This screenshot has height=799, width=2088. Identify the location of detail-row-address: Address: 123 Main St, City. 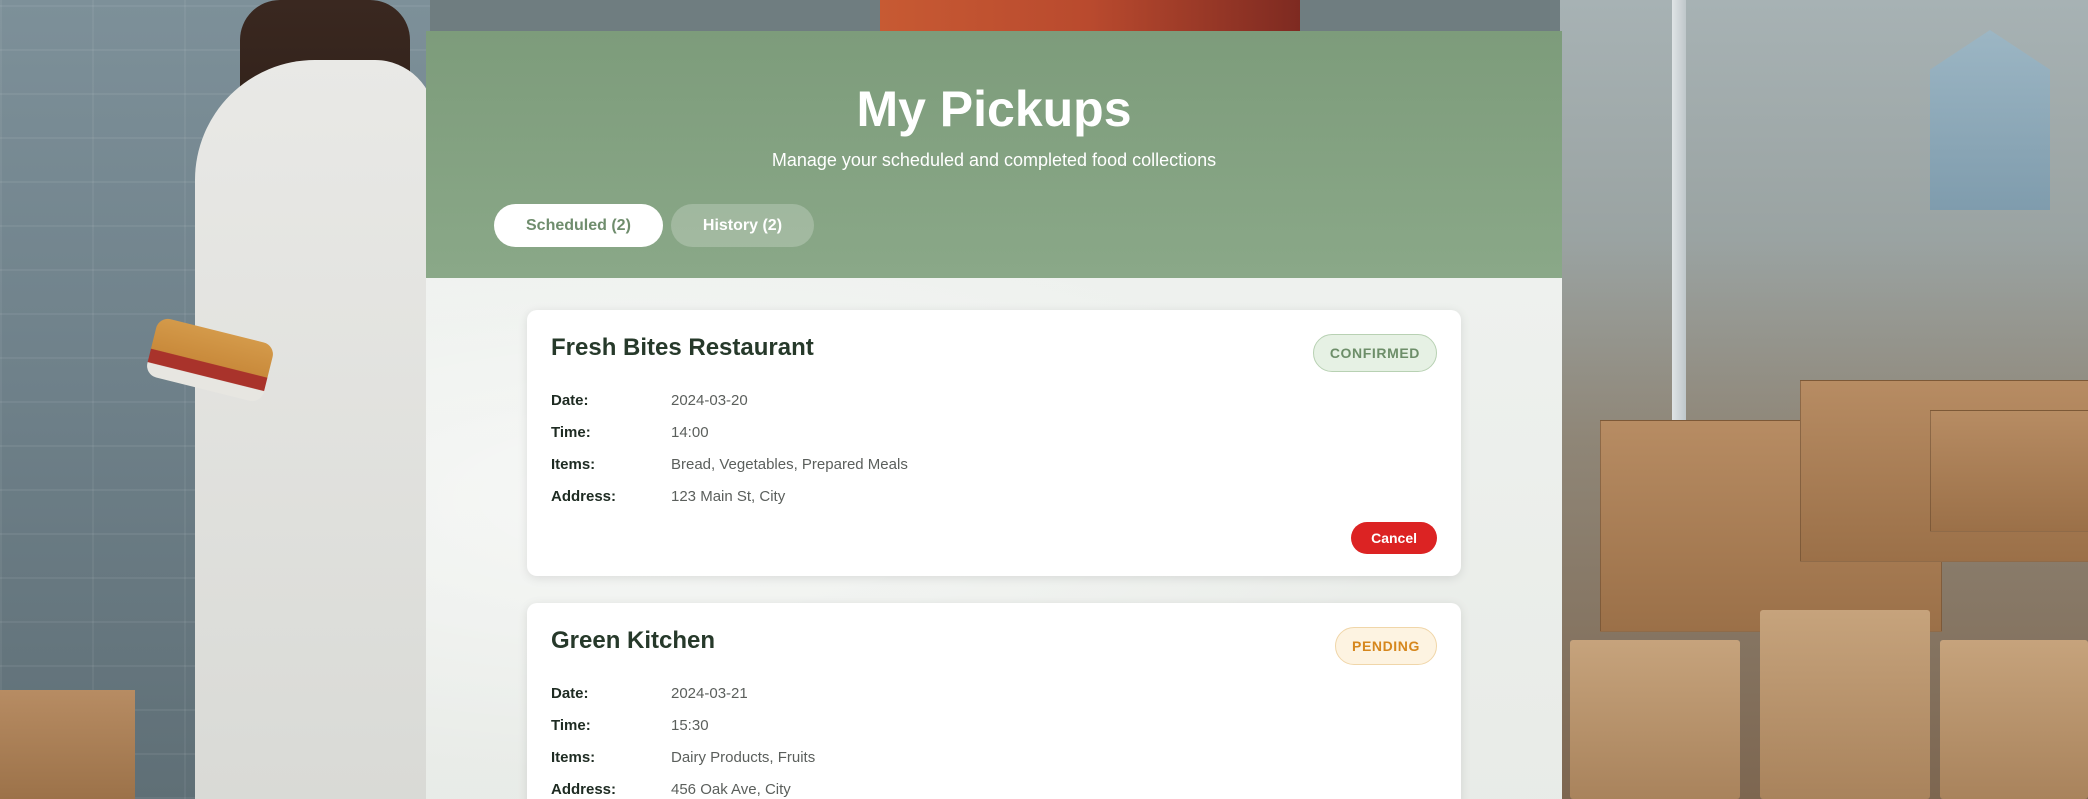
(994, 496).